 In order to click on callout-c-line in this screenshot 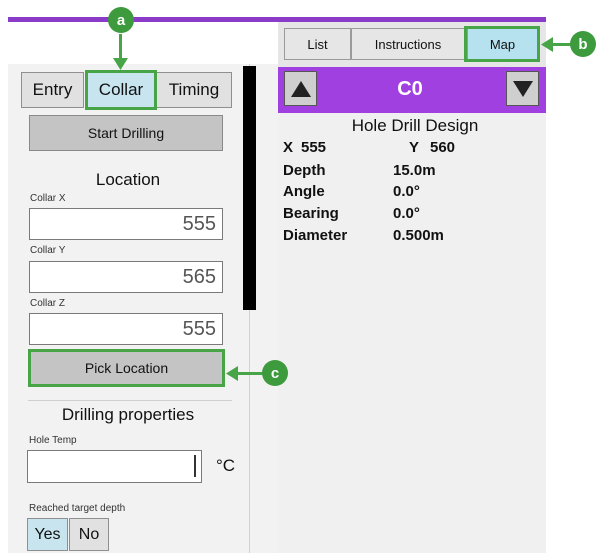, I will do `click(250, 373)`.